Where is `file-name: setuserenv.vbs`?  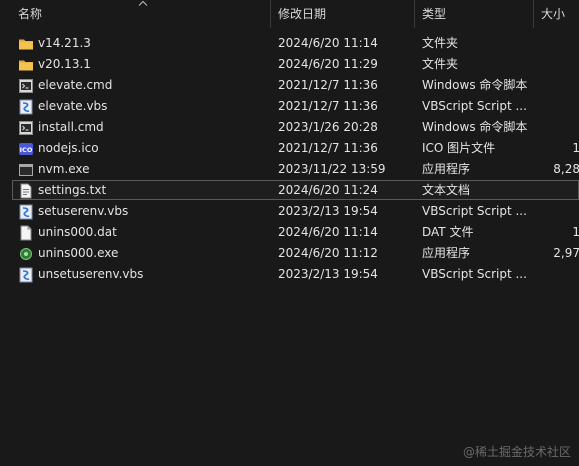 file-name: setuserenv.vbs is located at coordinates (83, 211).